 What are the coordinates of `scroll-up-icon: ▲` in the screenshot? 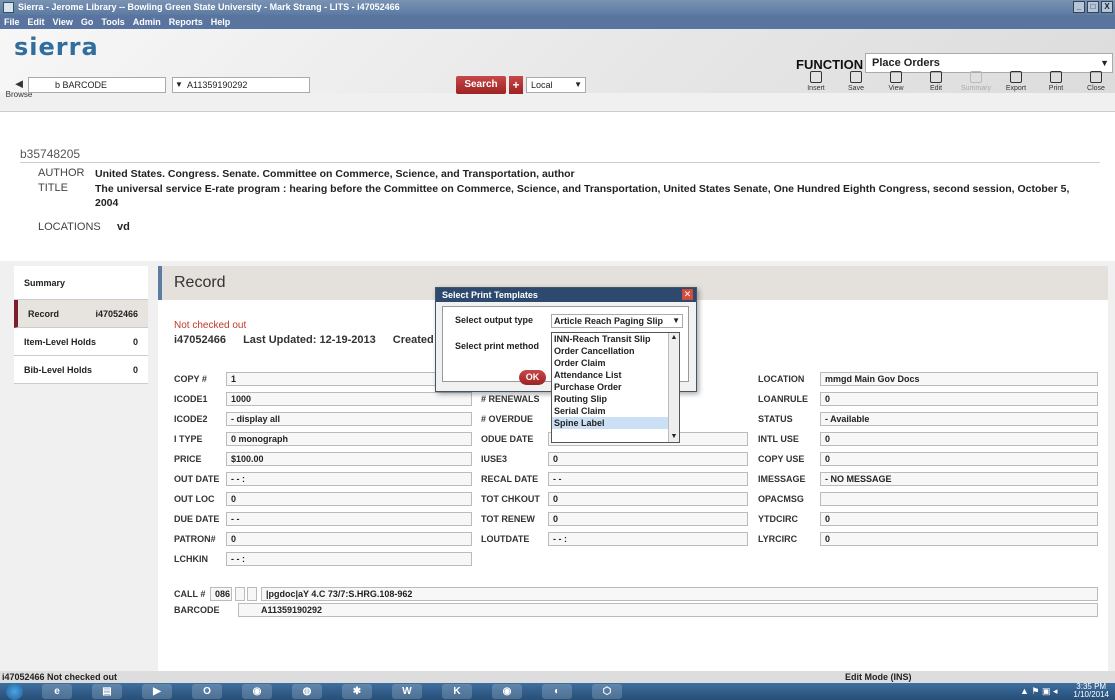 It's located at (674, 338).